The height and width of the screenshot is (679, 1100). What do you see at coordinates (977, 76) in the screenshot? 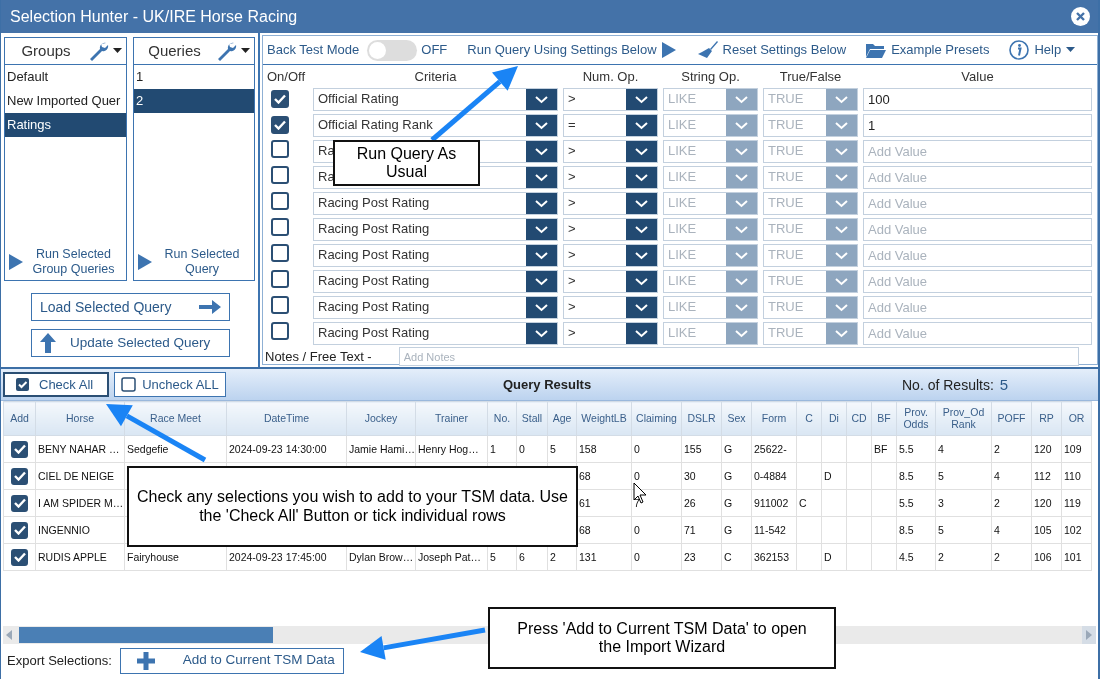
I see `column-header: Value` at bounding box center [977, 76].